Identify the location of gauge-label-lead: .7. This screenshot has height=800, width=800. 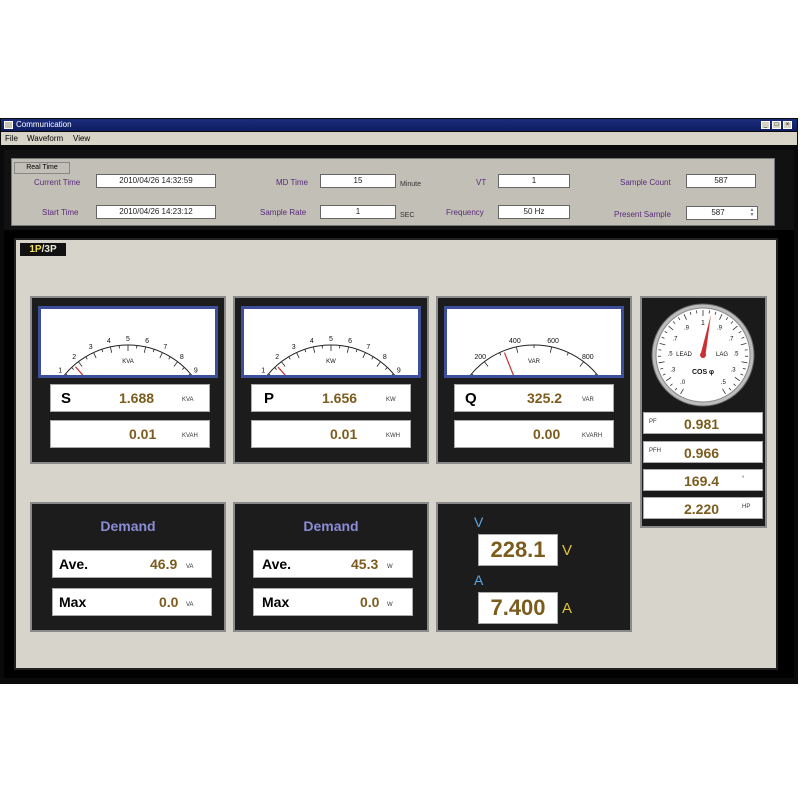
(676, 340).